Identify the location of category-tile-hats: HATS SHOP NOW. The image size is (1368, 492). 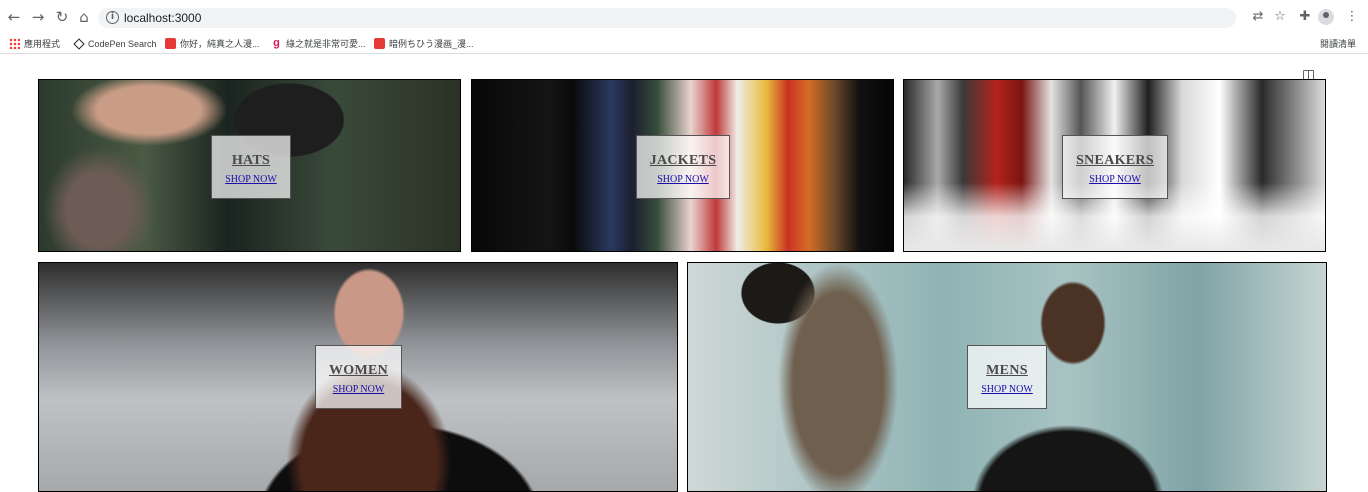
(249, 165).